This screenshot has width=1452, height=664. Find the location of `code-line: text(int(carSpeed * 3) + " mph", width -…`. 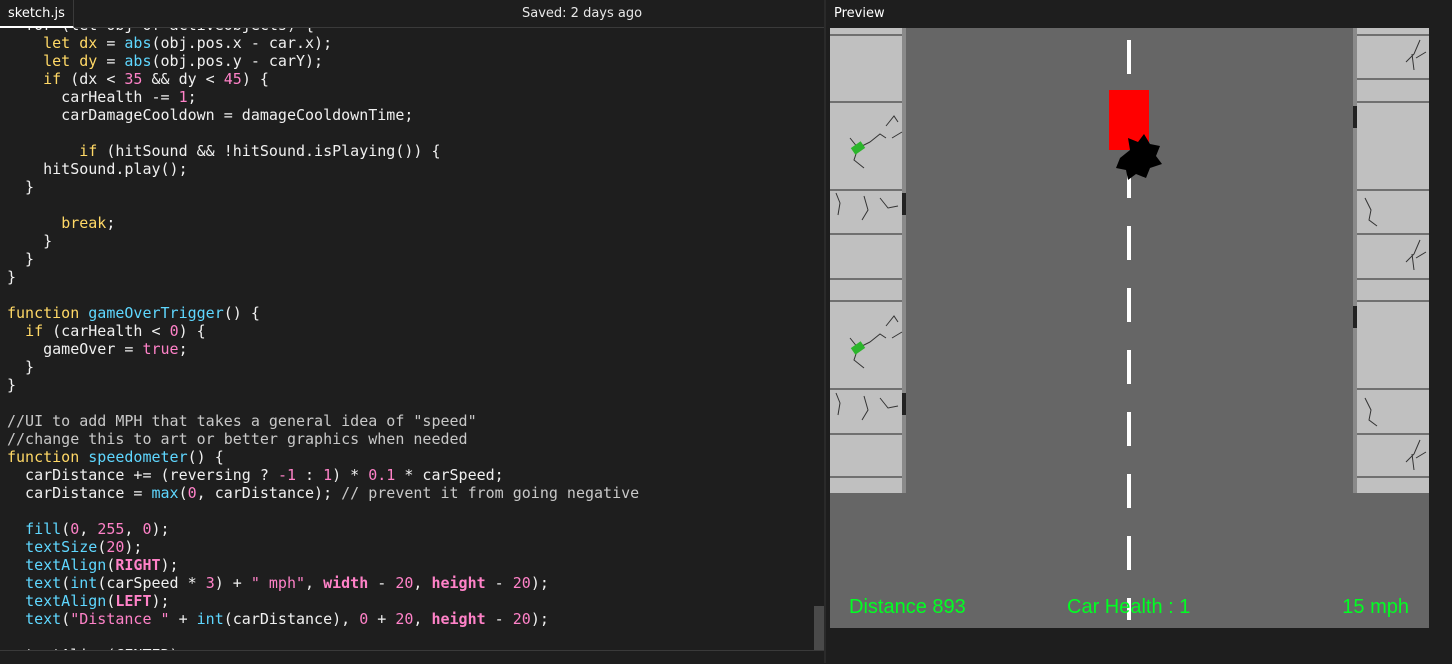

code-line: text(int(carSpeed * 3) + " mph", width -… is located at coordinates (323, 583).